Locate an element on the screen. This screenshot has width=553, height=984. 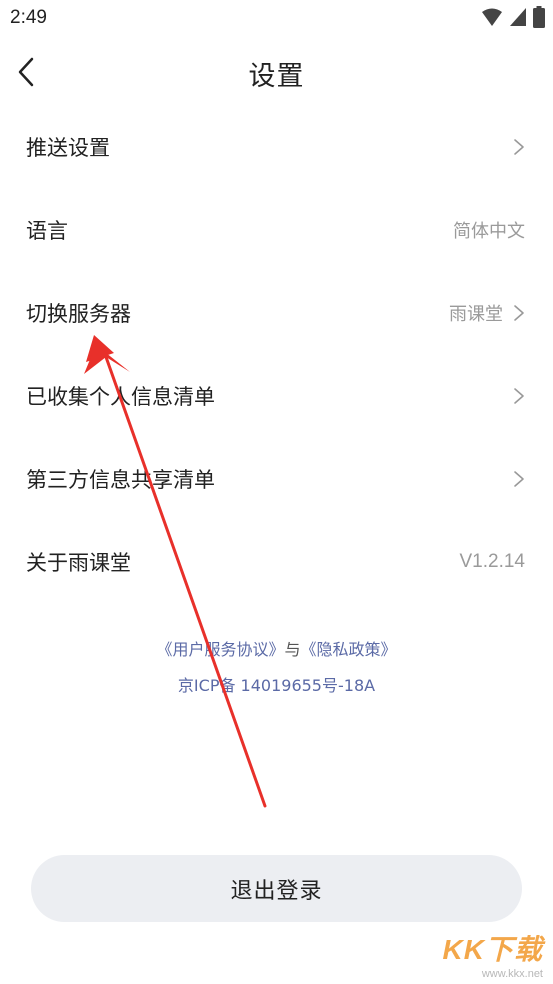
watermark: KK下载 www.kkx.net is located at coordinates (493, 954).